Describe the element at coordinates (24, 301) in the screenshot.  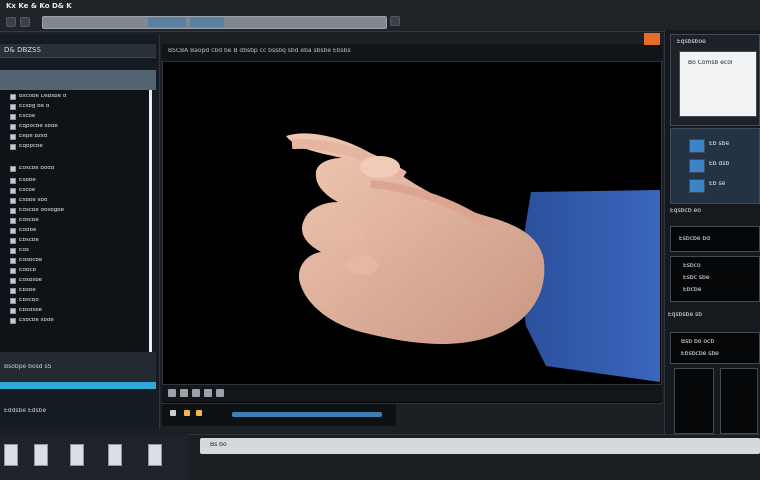
I see `tree-item: Ebscbo` at that location.